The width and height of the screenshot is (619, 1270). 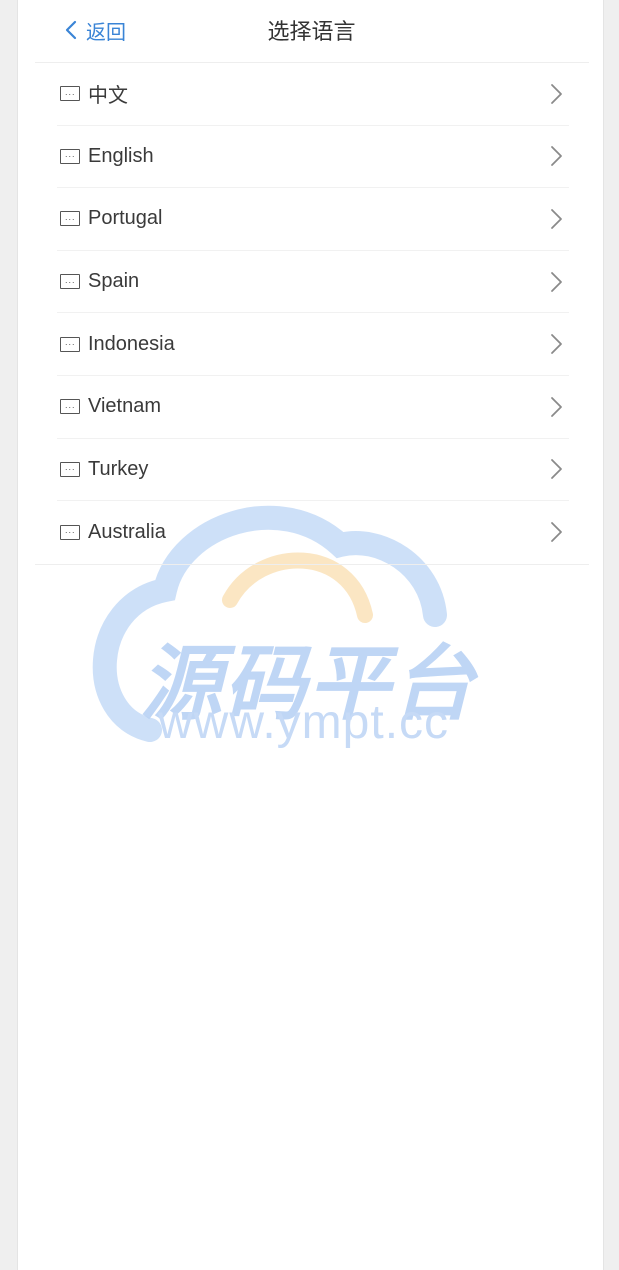 What do you see at coordinates (312, 564) in the screenshot?
I see `list-bottom-divider` at bounding box center [312, 564].